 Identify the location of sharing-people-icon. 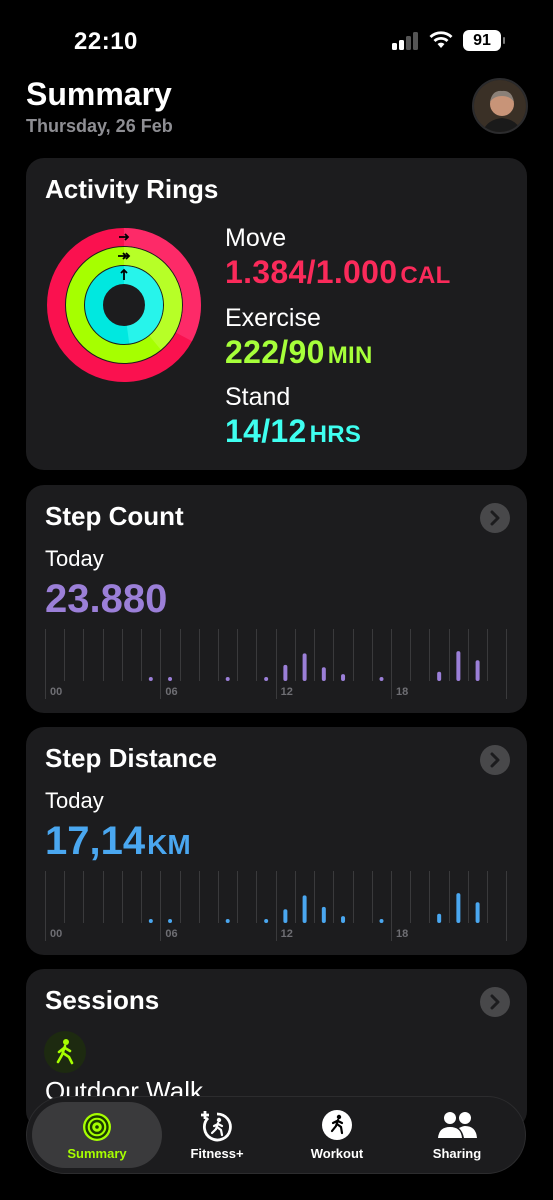
(457, 1125).